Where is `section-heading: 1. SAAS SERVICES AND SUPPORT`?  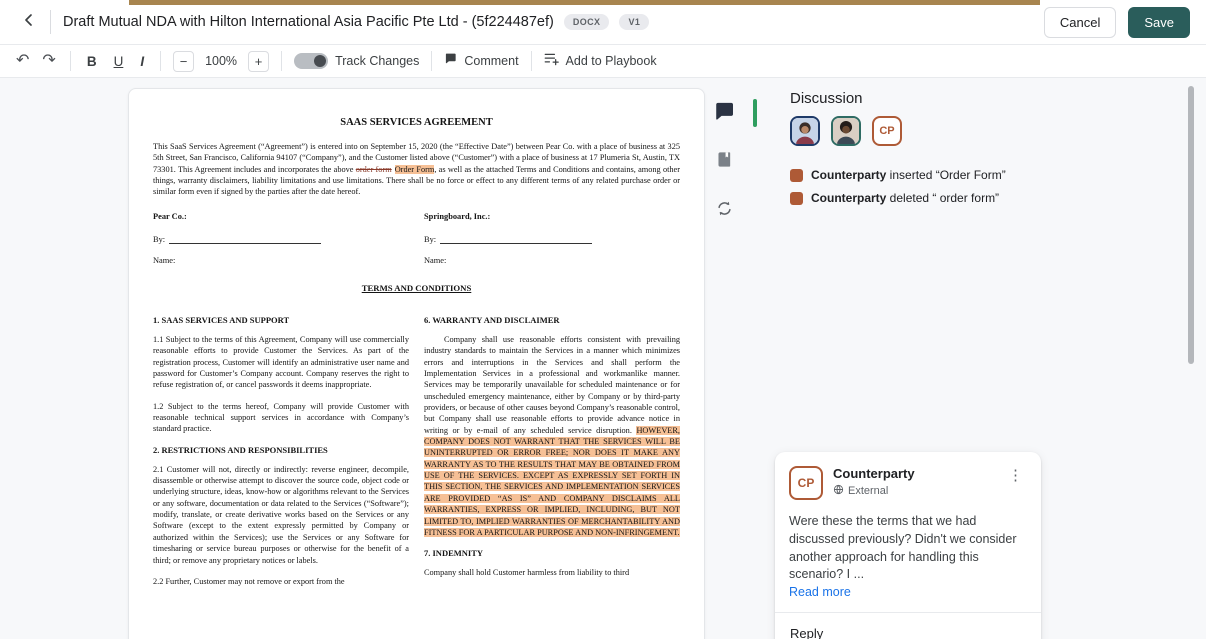 section-heading: 1. SAAS SERVICES AND SUPPORT is located at coordinates (221, 319).